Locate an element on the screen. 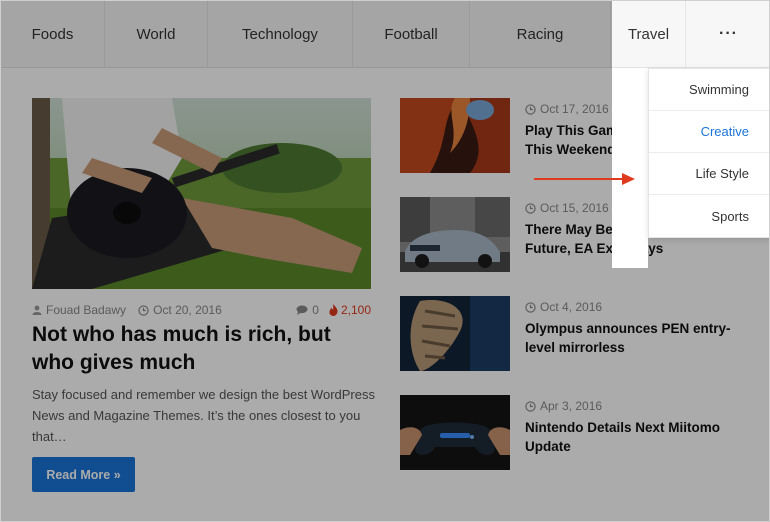 The width and height of the screenshot is (770, 522). nav-item-technology: Technology is located at coordinates (280, 34).